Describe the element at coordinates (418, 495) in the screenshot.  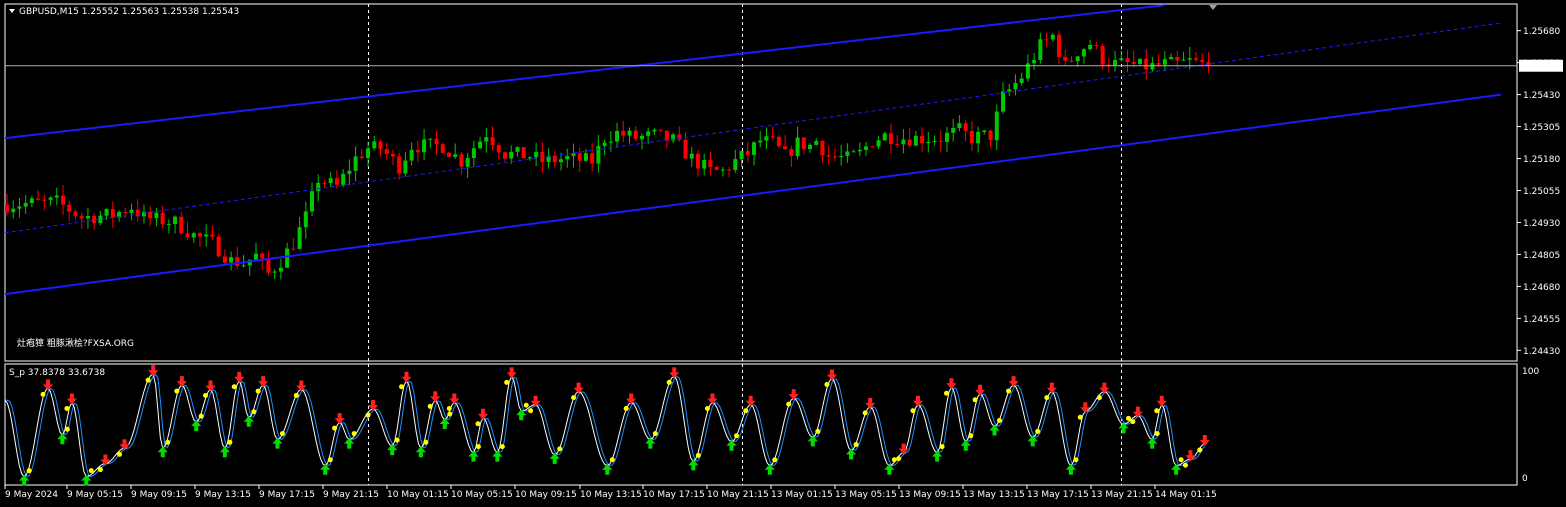
I see `x-tick-label: 10 May 01:15` at that location.